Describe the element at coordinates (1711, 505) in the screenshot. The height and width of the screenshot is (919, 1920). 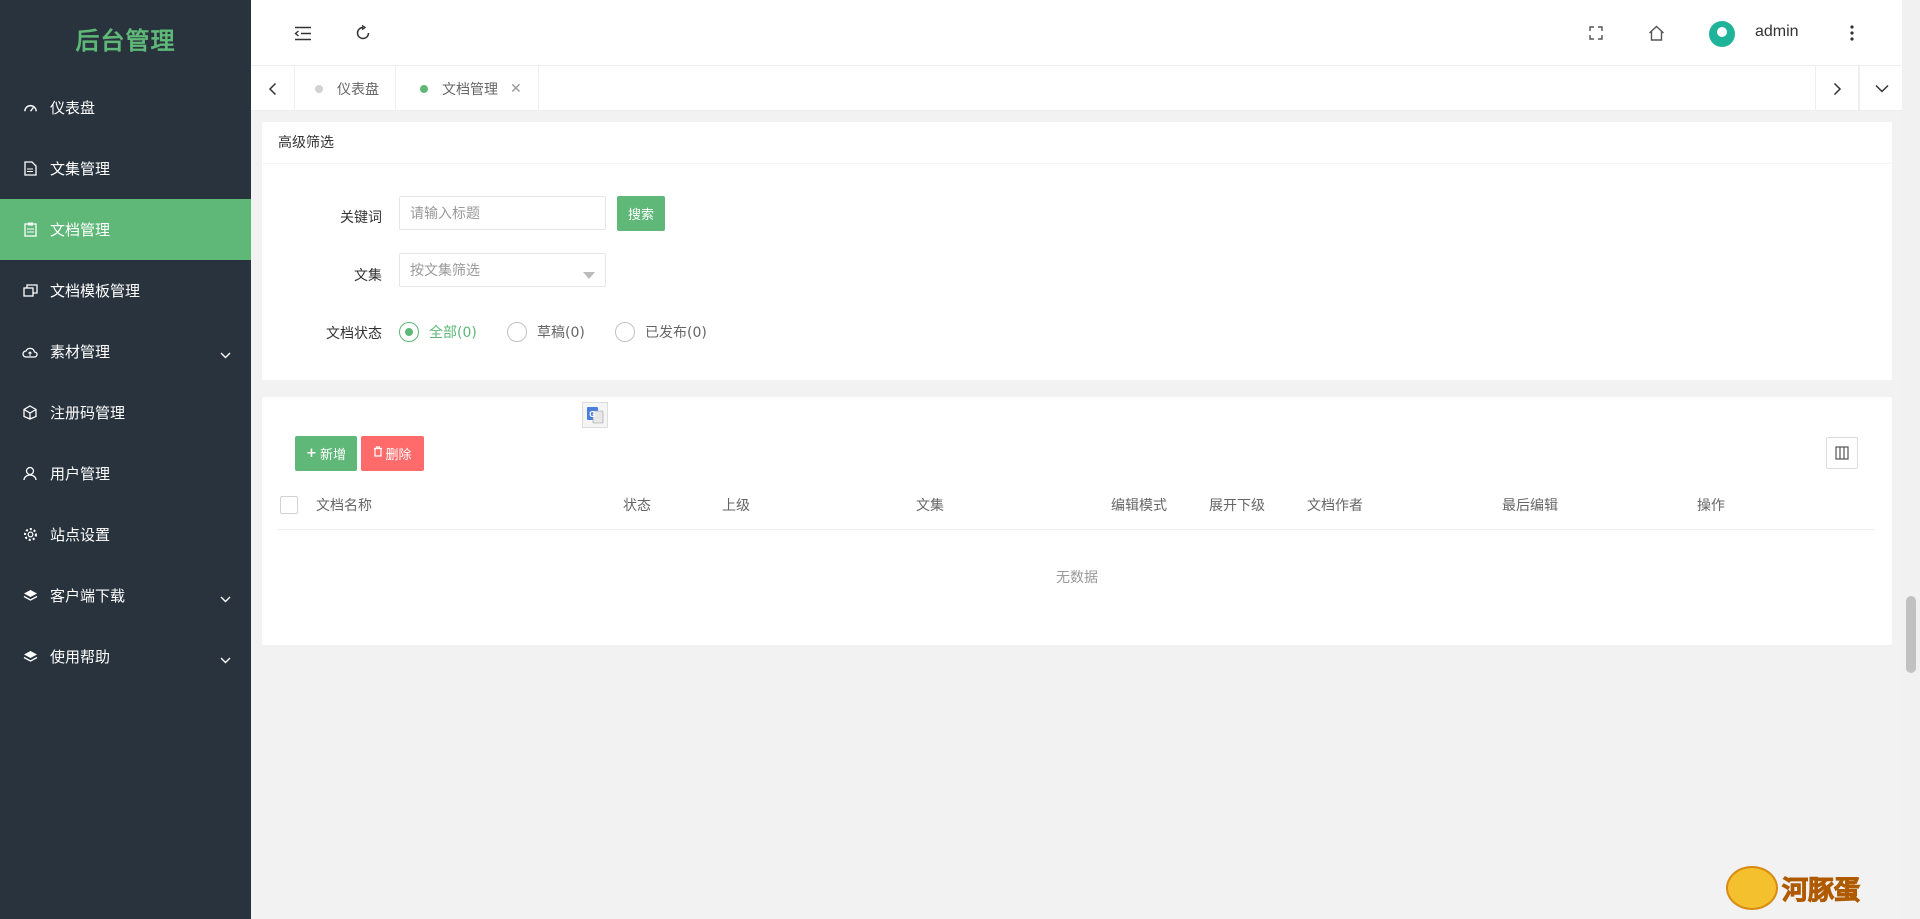
I see `column-header: 操作` at that location.